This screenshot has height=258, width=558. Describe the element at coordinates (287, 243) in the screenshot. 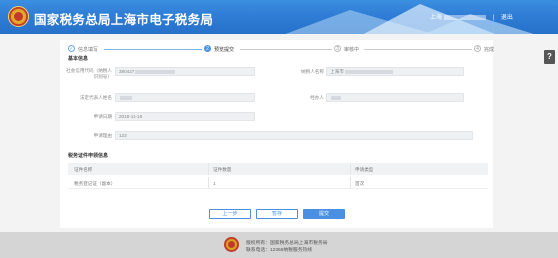

I see `footer-copyright: 版权所有：国家税务总局上海市税务局` at that location.